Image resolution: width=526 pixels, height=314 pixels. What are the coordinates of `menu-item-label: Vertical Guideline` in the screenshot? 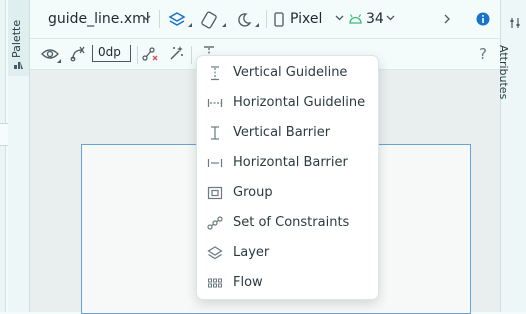 It's located at (290, 72).